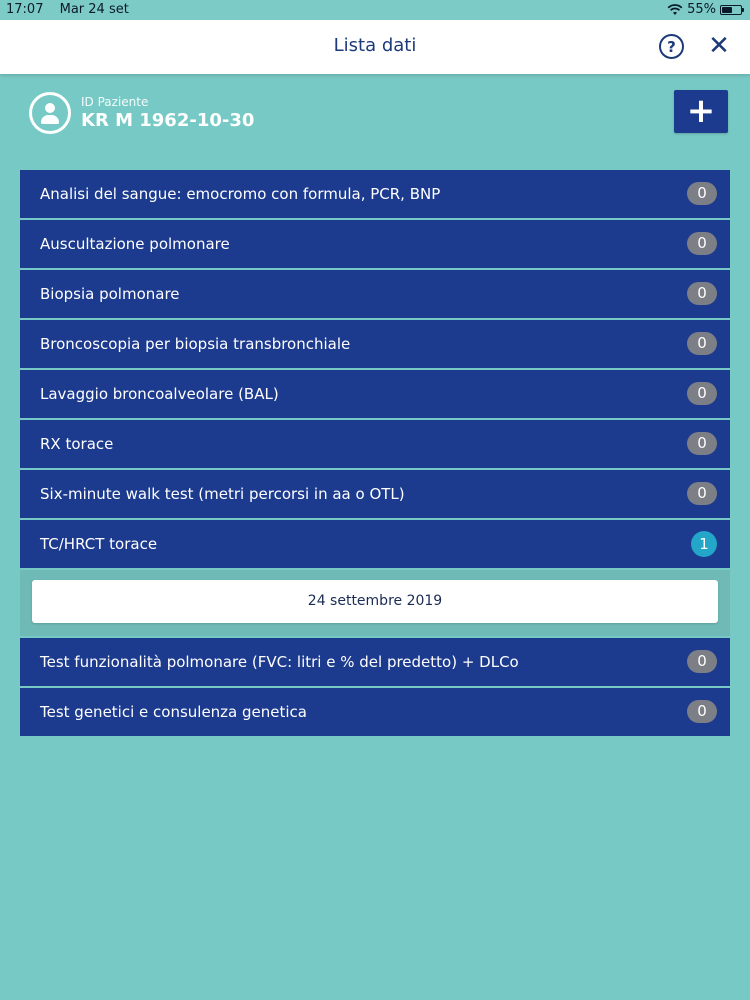  I want to click on list-item-label: Lavaggio broncoalveolare (BAL), so click(159, 394).